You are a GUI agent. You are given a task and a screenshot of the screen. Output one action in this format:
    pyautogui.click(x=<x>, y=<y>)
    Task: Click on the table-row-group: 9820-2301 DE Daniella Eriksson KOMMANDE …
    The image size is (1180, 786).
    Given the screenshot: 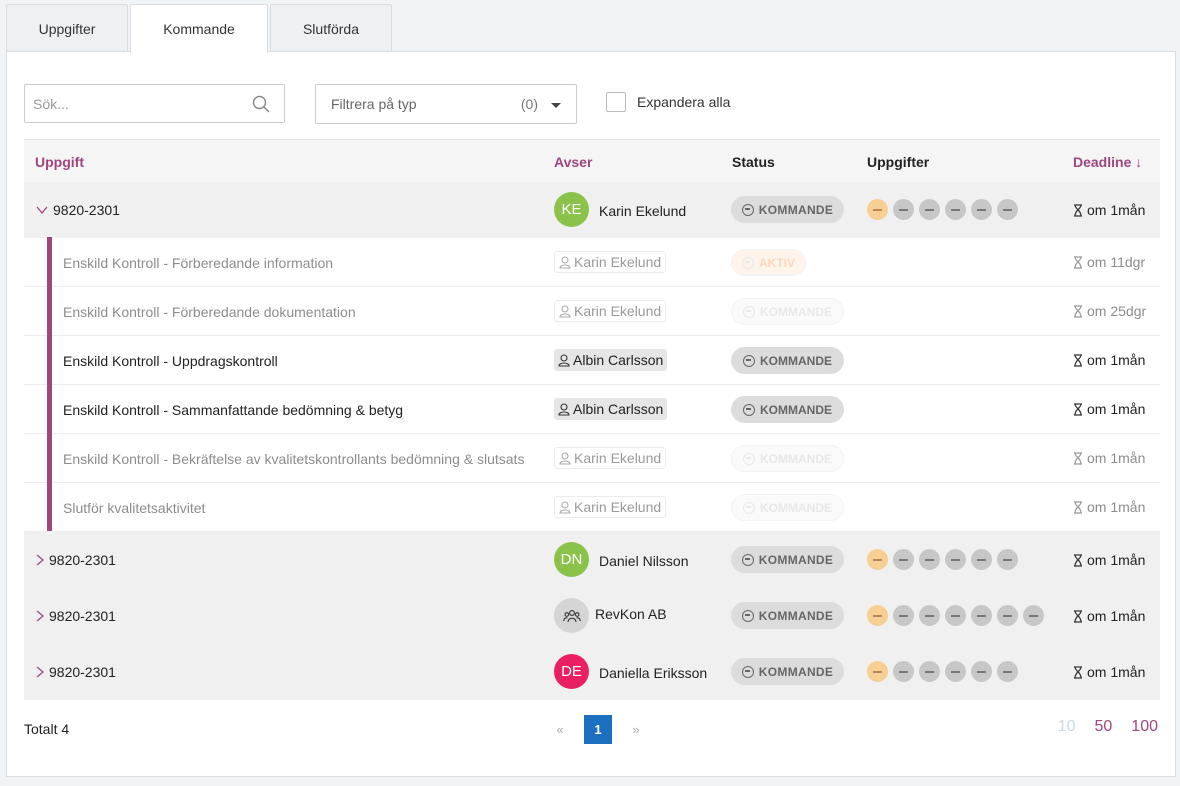 What is the action you would take?
    pyautogui.click(x=592, y=672)
    